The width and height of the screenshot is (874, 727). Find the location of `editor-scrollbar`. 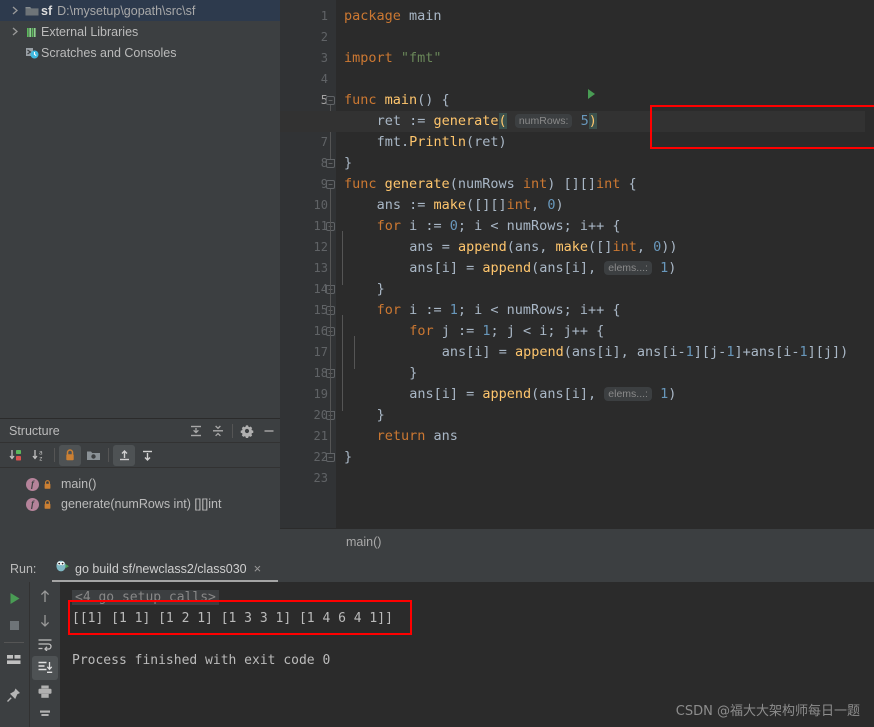

editor-scrollbar is located at coordinates (869, 264).